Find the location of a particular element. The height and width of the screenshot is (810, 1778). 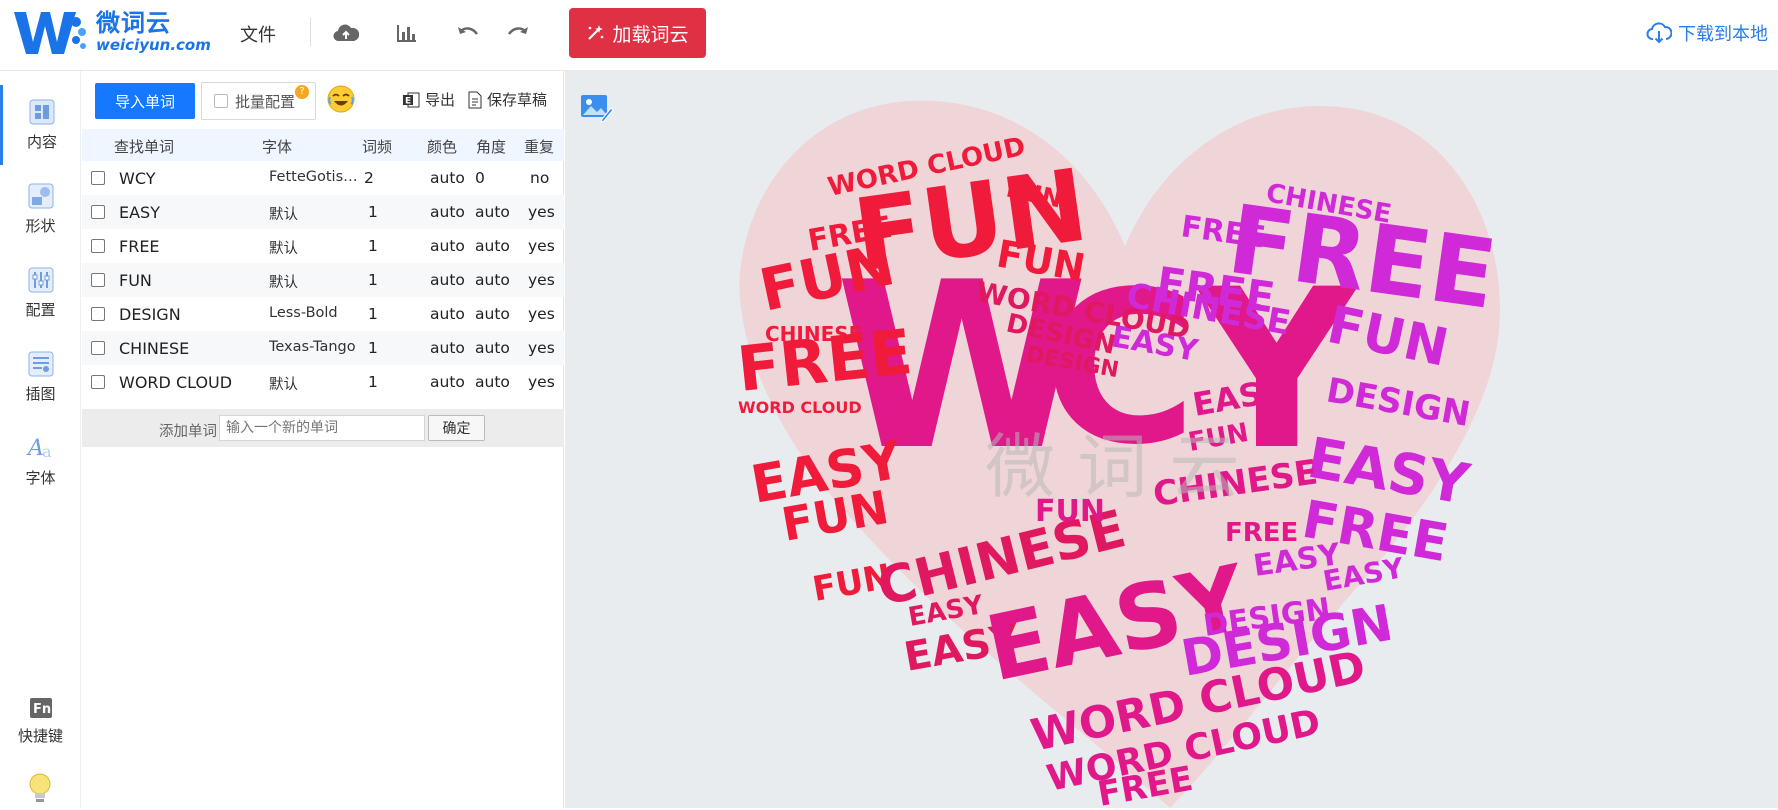

table-row: WORD CLOUD 默认 1 auto auto yes is located at coordinates (323, 382).